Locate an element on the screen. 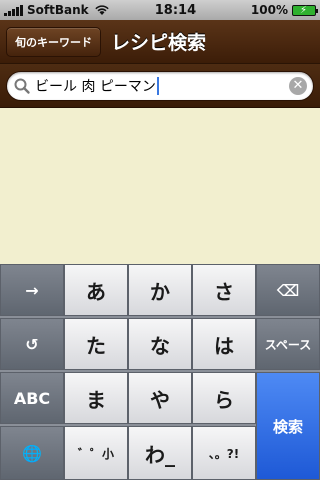 The width and height of the screenshot is (320, 480). key-ha: は is located at coordinates (224, 344).